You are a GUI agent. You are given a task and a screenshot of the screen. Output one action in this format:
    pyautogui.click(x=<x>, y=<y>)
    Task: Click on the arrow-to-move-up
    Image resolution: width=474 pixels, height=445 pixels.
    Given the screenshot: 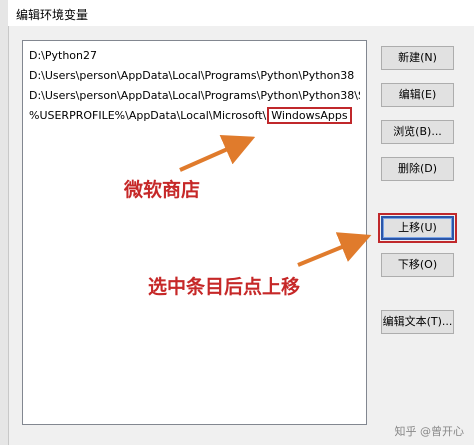 What is the action you would take?
    pyautogui.click(x=334, y=249)
    